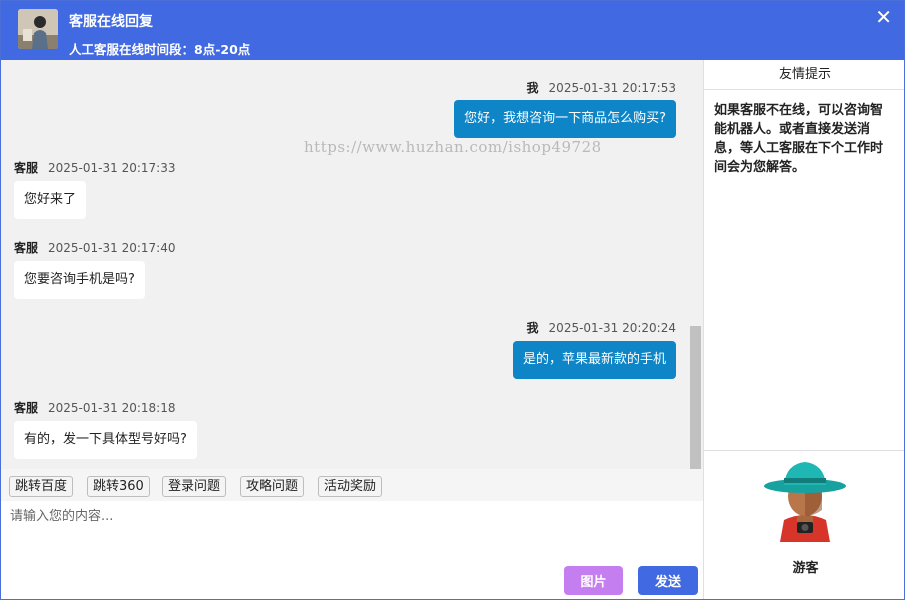 This screenshot has width=905, height=600. Describe the element at coordinates (38, 29) in the screenshot. I see `agent-avatar` at that location.